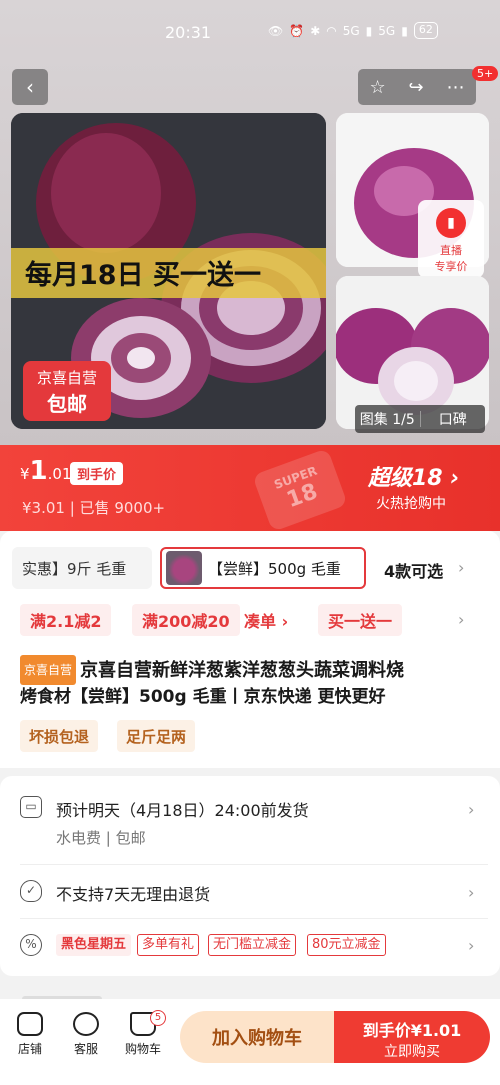 The height and width of the screenshot is (1085, 500). I want to click on notification-badge: 5+, so click(485, 73).